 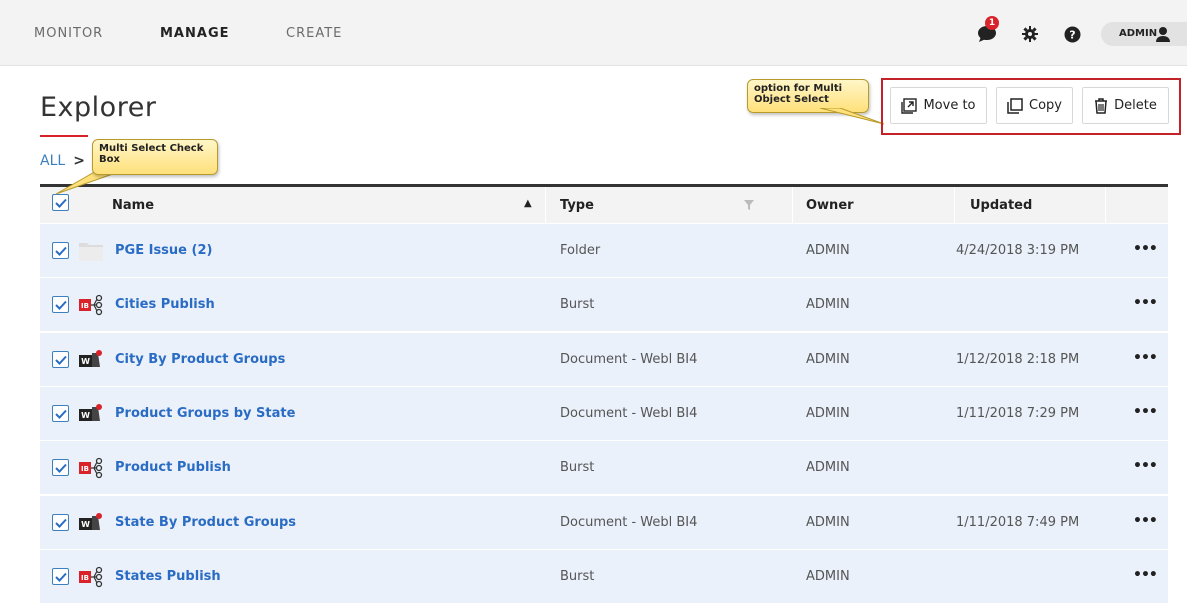 What do you see at coordinates (604, 468) in the screenshot?
I see `table-row: IB Product Publish Burst ADMIN •••` at bounding box center [604, 468].